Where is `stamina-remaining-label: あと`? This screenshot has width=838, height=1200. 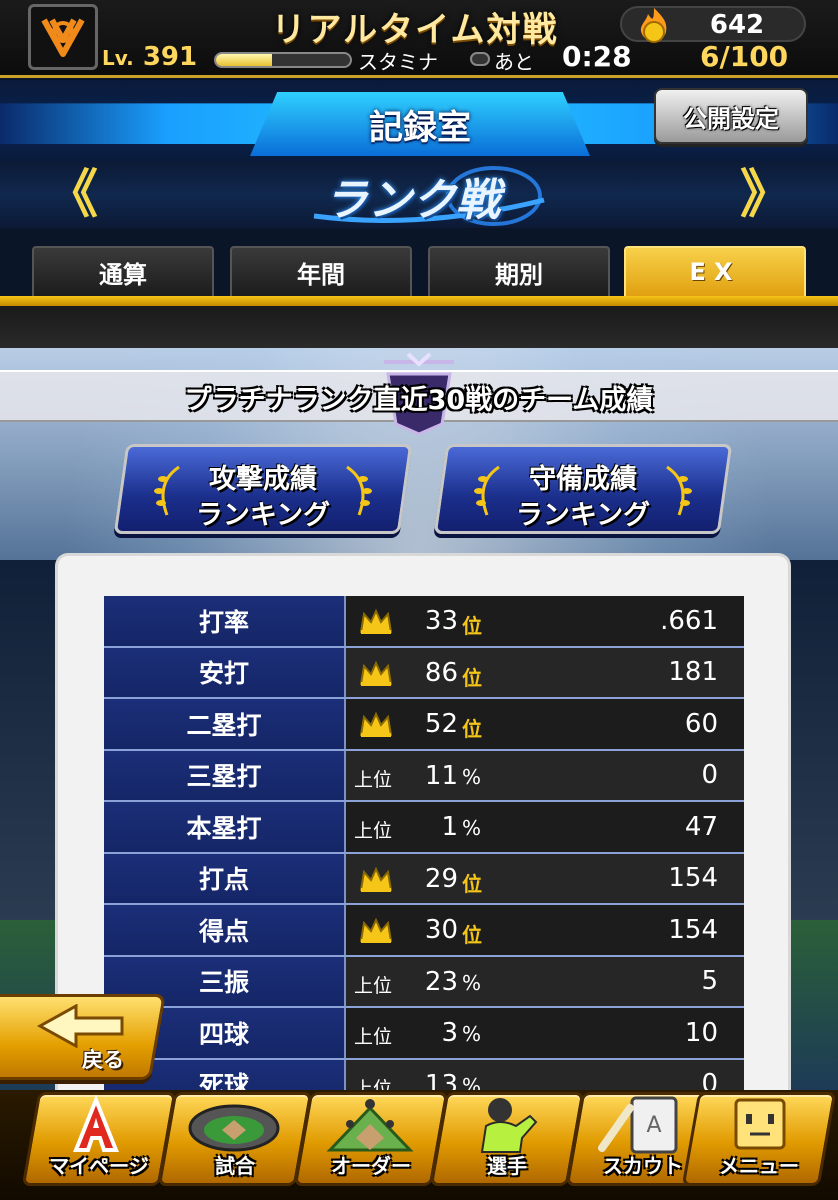
stamina-remaining-label: あと is located at coordinates (514, 62).